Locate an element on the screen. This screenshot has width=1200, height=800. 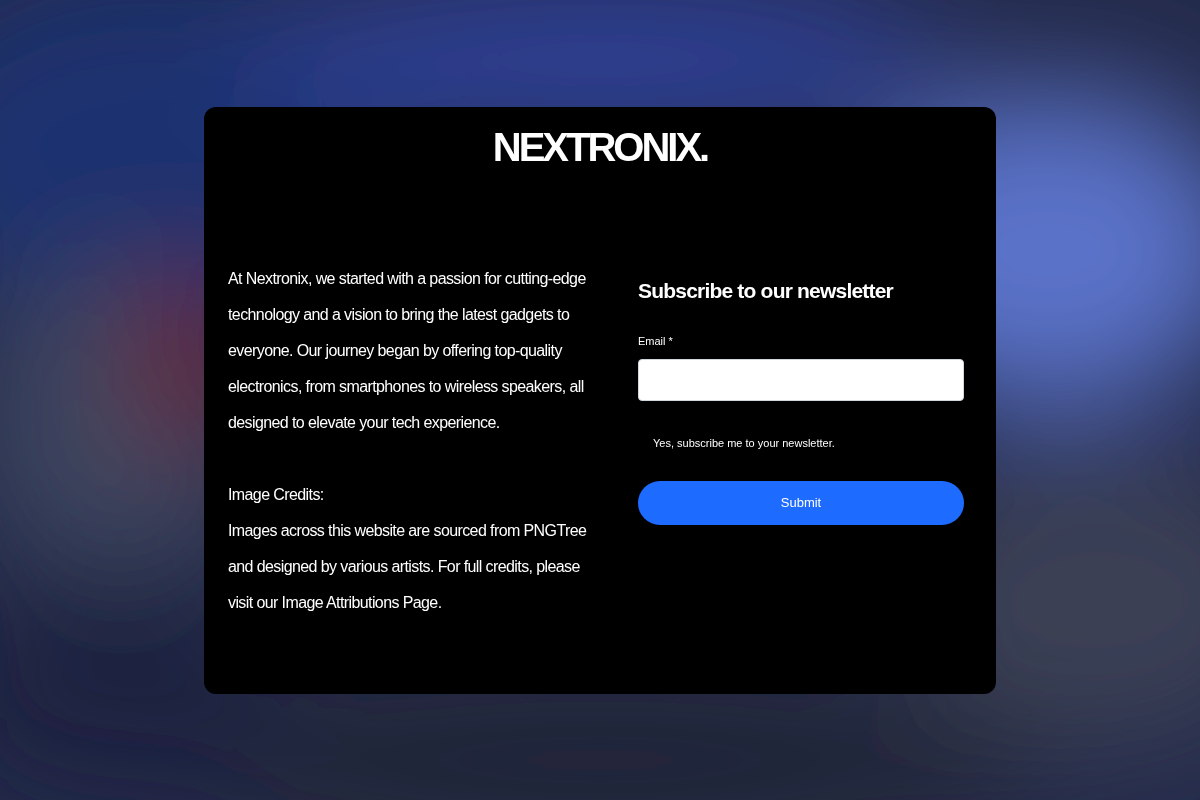
email-field is located at coordinates (801, 379).